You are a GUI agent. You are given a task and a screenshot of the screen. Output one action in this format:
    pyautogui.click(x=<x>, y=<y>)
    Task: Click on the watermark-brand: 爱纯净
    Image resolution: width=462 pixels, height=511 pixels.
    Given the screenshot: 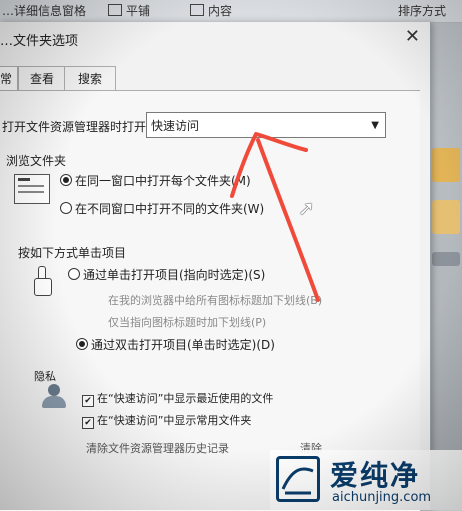 What is the action you would take?
    pyautogui.click(x=375, y=475)
    